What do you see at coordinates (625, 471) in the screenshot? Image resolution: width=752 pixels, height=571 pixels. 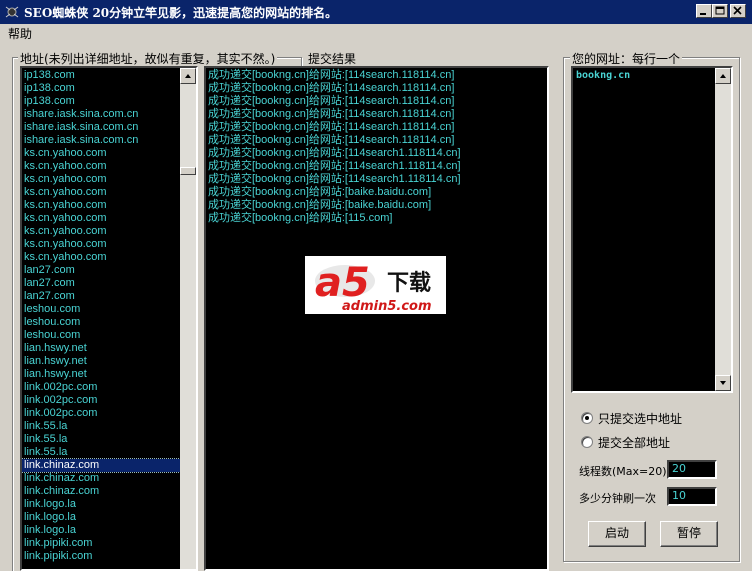 I see `threads-label: 线程数(Max=20):` at bounding box center [625, 471].